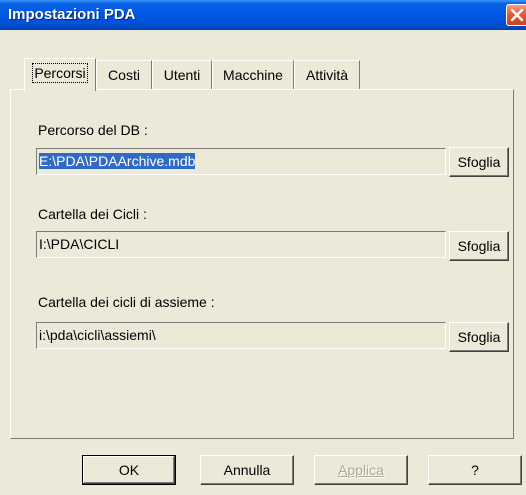  I want to click on cancel-button: Annulla, so click(247, 470).